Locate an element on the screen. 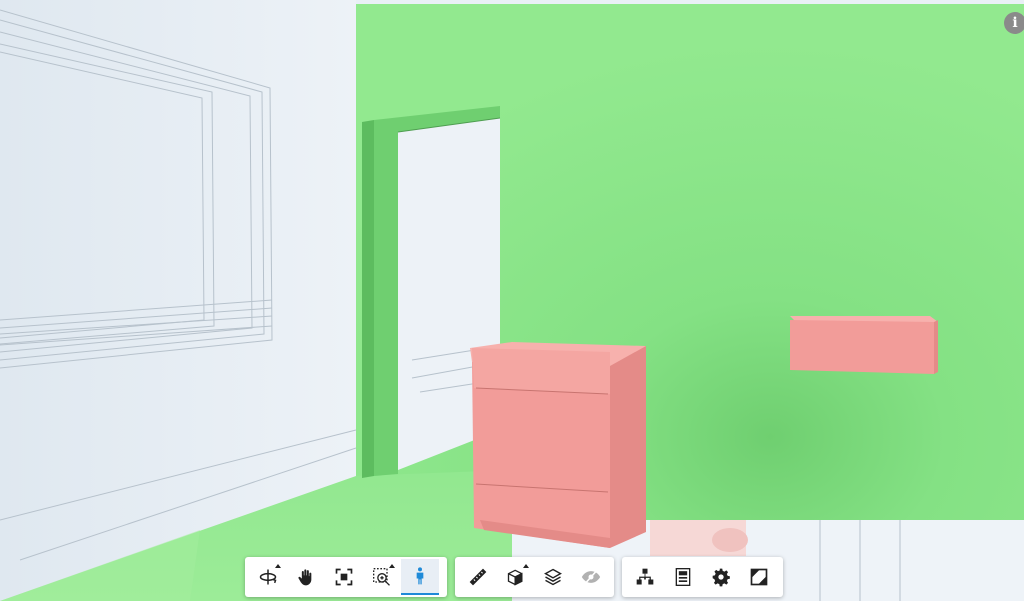 The height and width of the screenshot is (601, 1024). section-box-button is located at coordinates (516, 577).